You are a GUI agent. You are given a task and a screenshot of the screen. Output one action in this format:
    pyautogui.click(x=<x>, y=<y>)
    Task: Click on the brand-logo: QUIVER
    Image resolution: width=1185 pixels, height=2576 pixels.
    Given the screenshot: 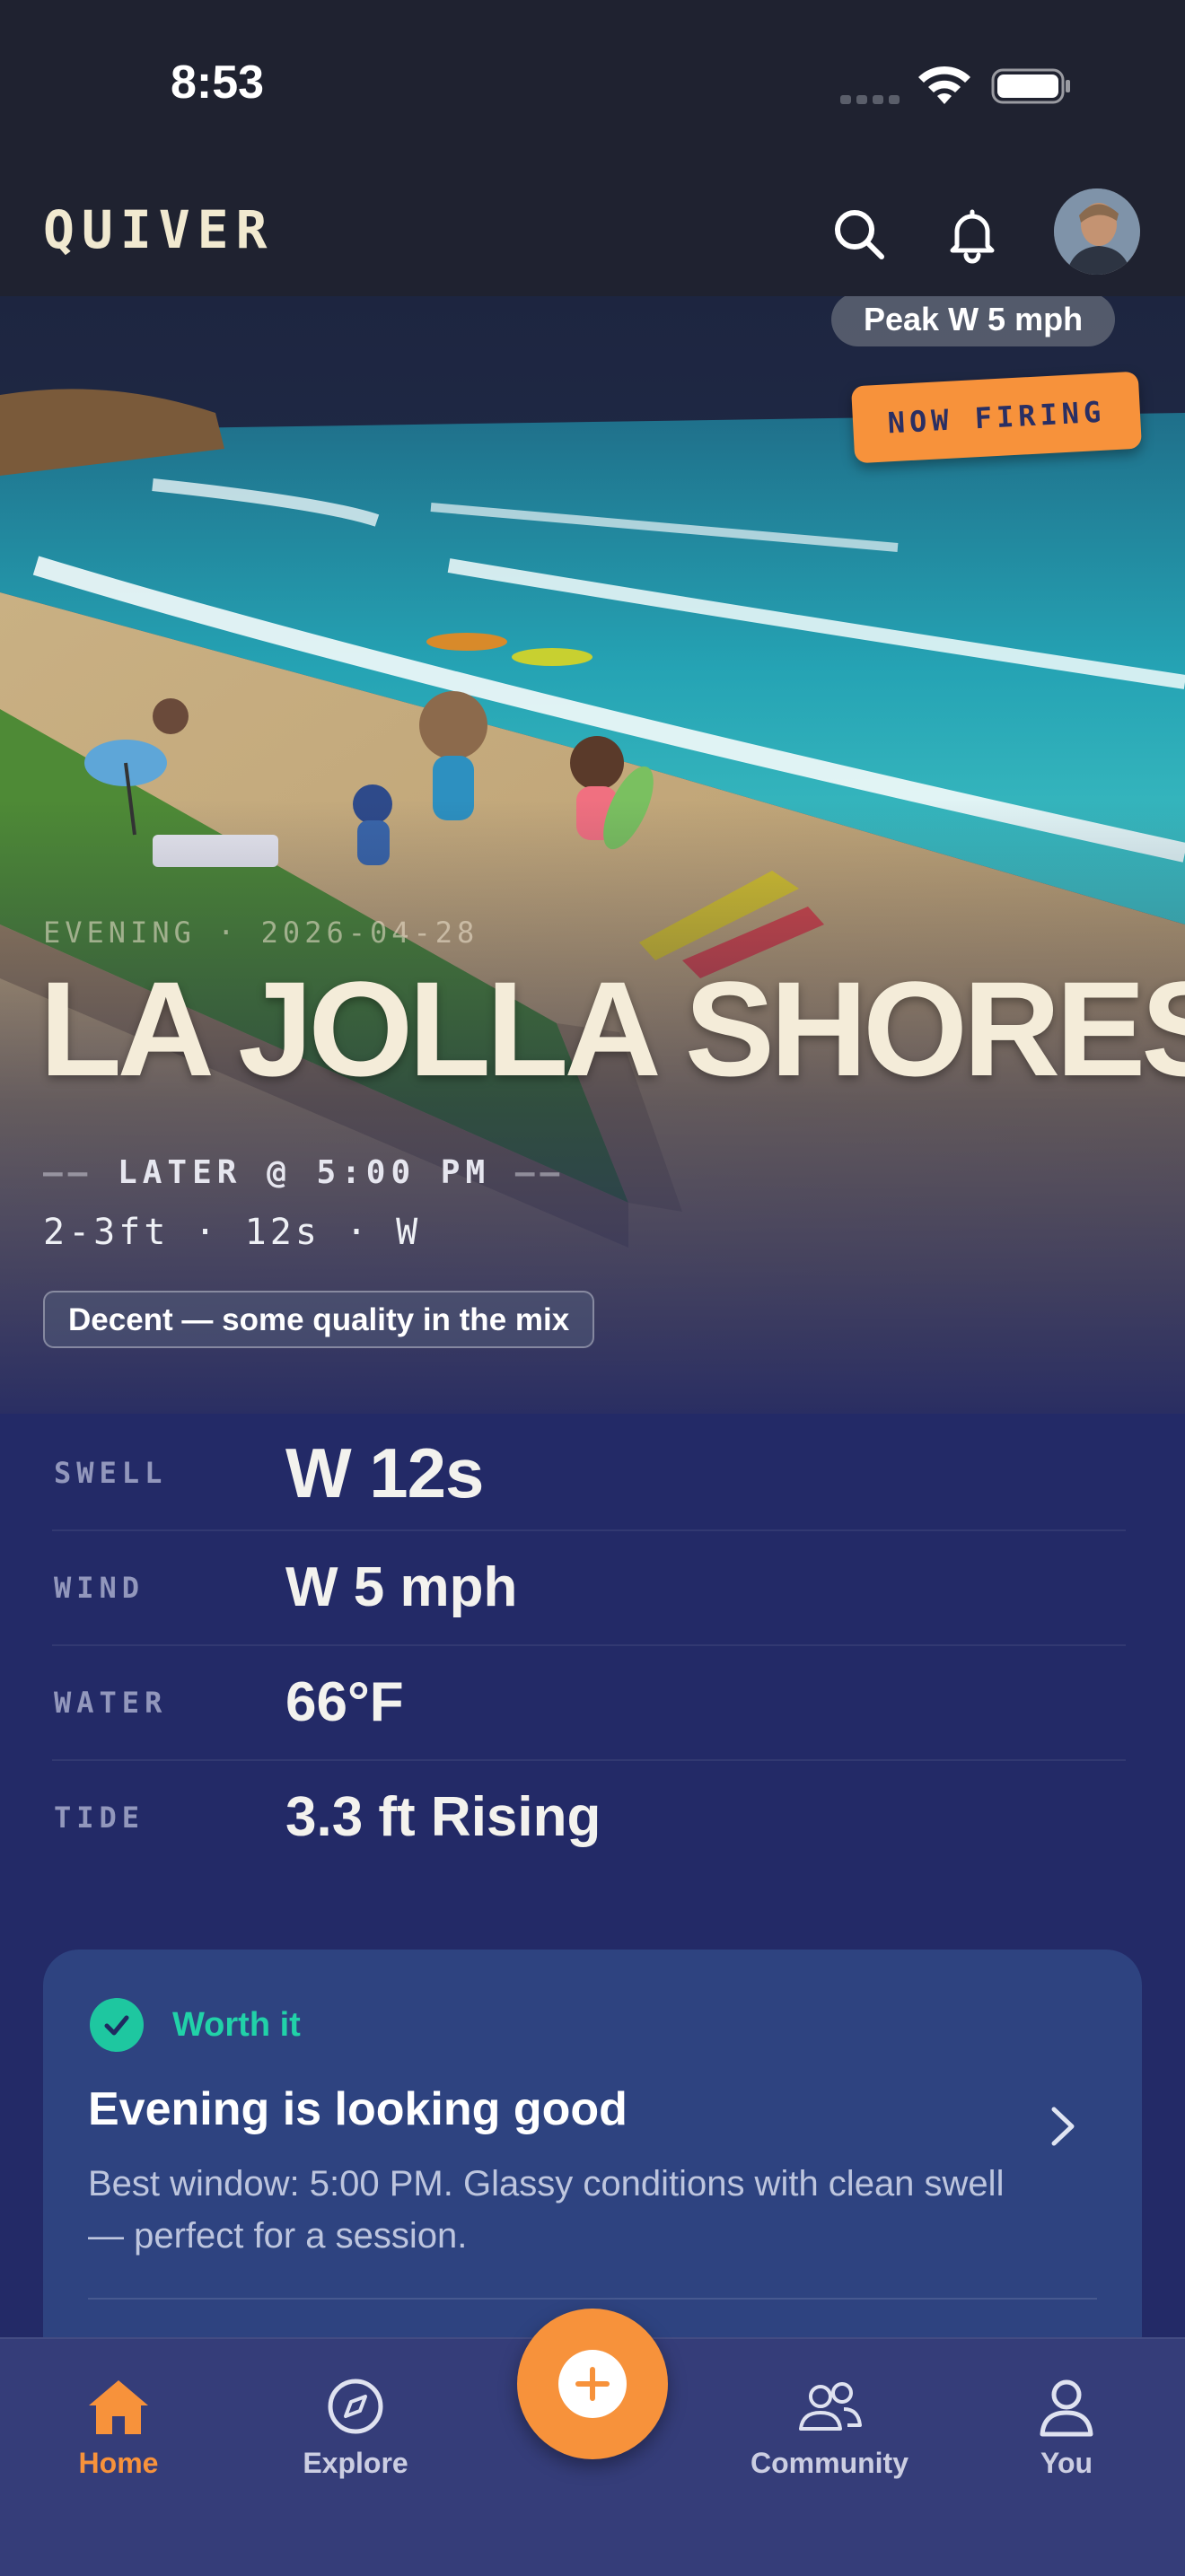 What is the action you would take?
    pyautogui.click(x=159, y=229)
    